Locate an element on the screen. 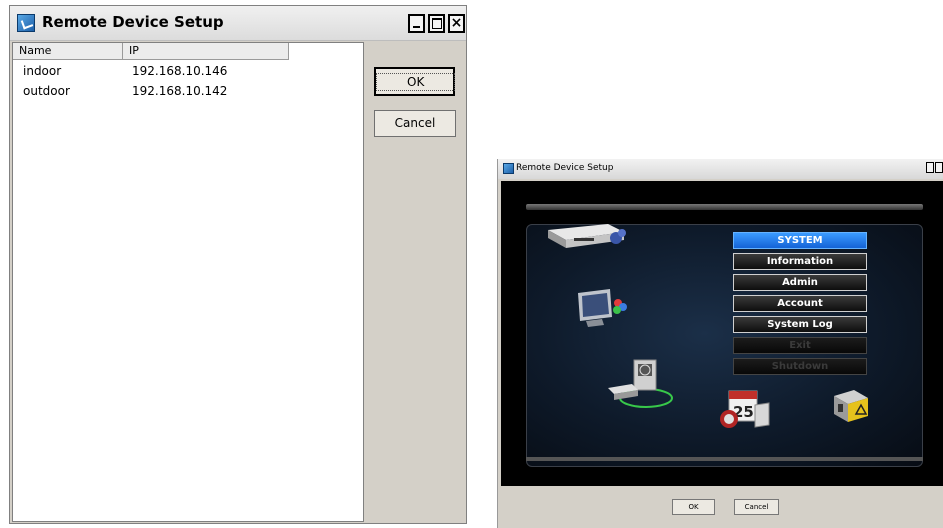 The width and height of the screenshot is (943, 528). device-name: outdoor is located at coordinates (46, 91).